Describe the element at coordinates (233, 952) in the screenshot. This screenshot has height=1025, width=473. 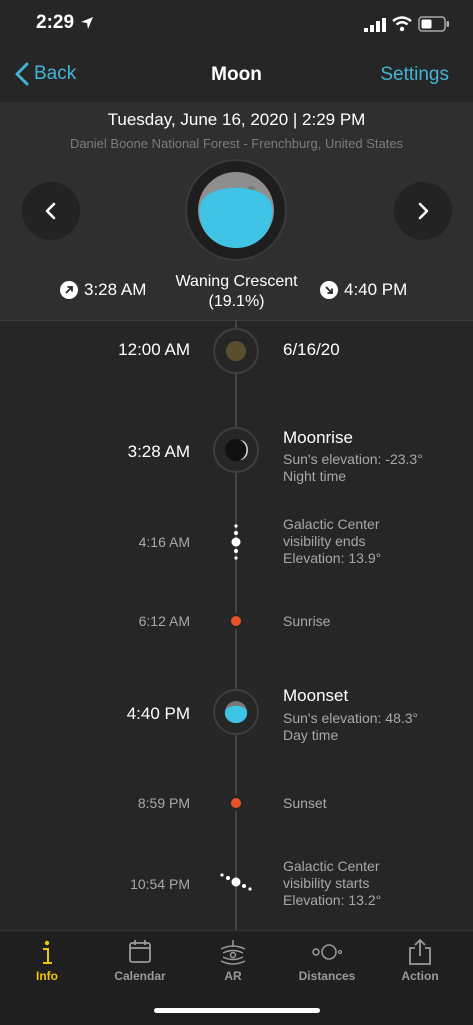
I see `ar-view-icon` at that location.